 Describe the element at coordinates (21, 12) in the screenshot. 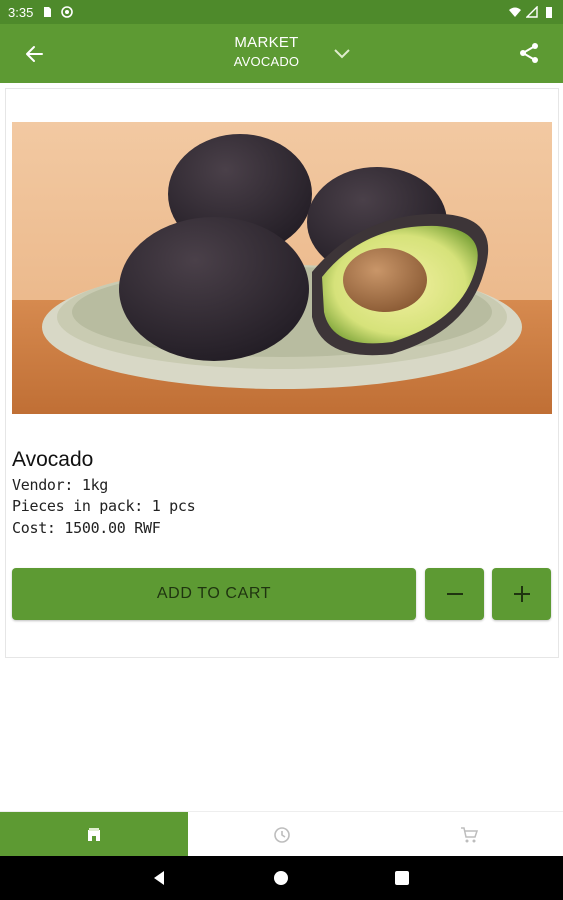

I see `status-time: 3:35` at that location.